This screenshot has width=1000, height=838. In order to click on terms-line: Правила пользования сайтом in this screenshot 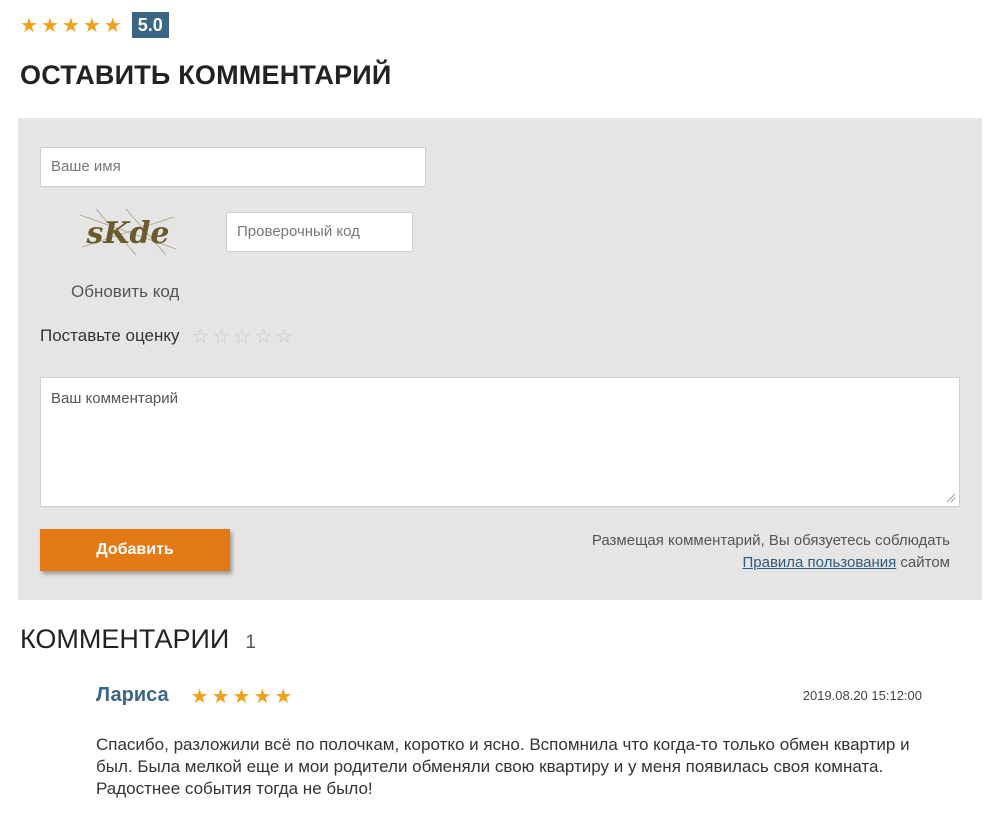, I will do `click(771, 563)`.